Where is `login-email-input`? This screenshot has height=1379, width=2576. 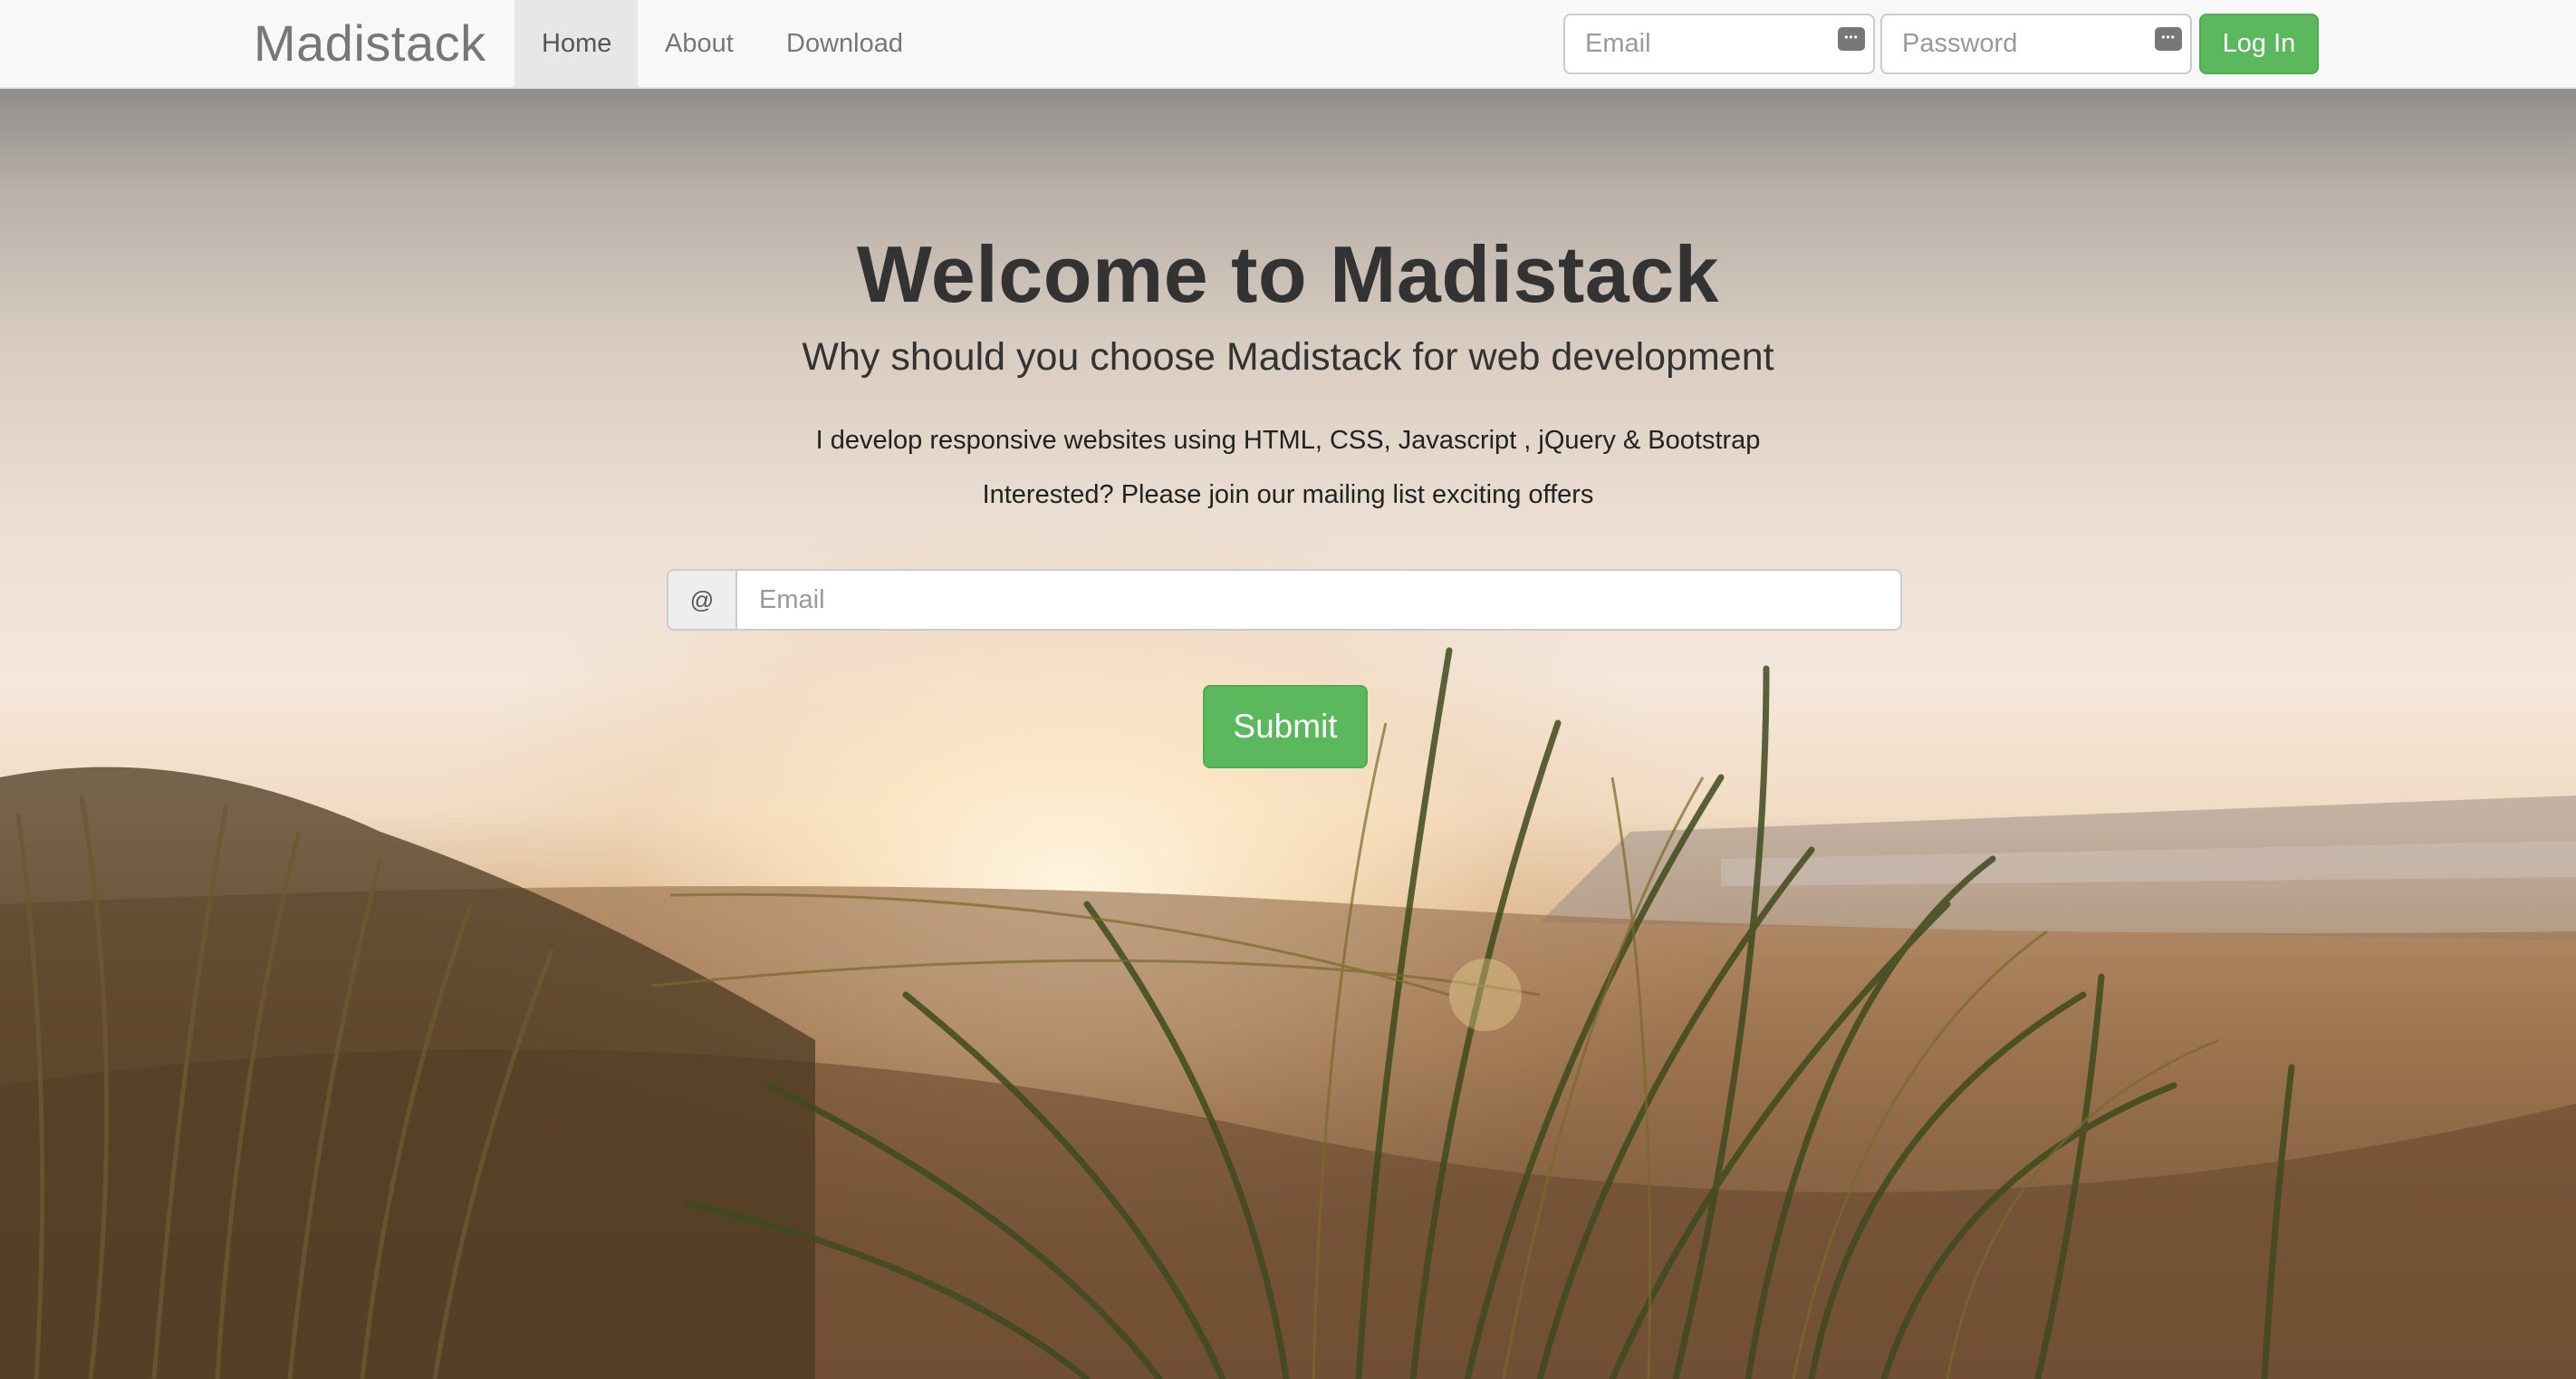 login-email-input is located at coordinates (1719, 44).